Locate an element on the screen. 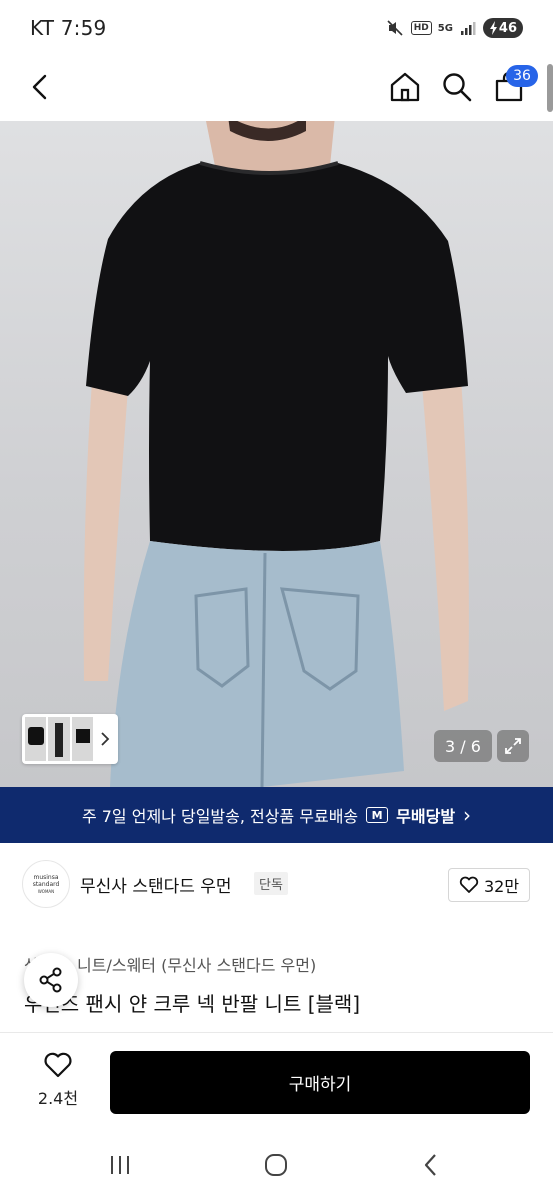 Image resolution: width=553 pixels, height=1200 pixels. status-icons: HD 5G 46 is located at coordinates (454, 28).